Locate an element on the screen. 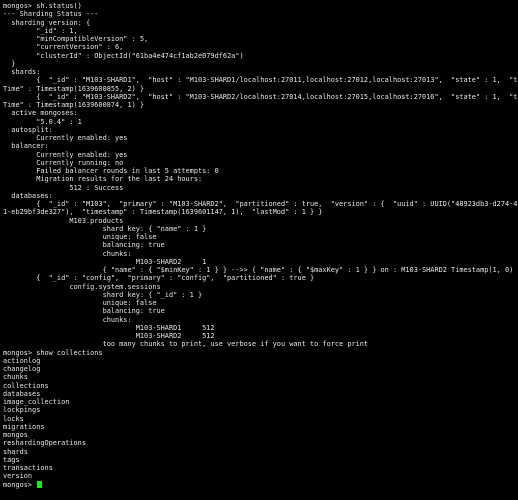 The height and width of the screenshot is (500, 518). terminal-line: Currently running: no is located at coordinates (63, 162).